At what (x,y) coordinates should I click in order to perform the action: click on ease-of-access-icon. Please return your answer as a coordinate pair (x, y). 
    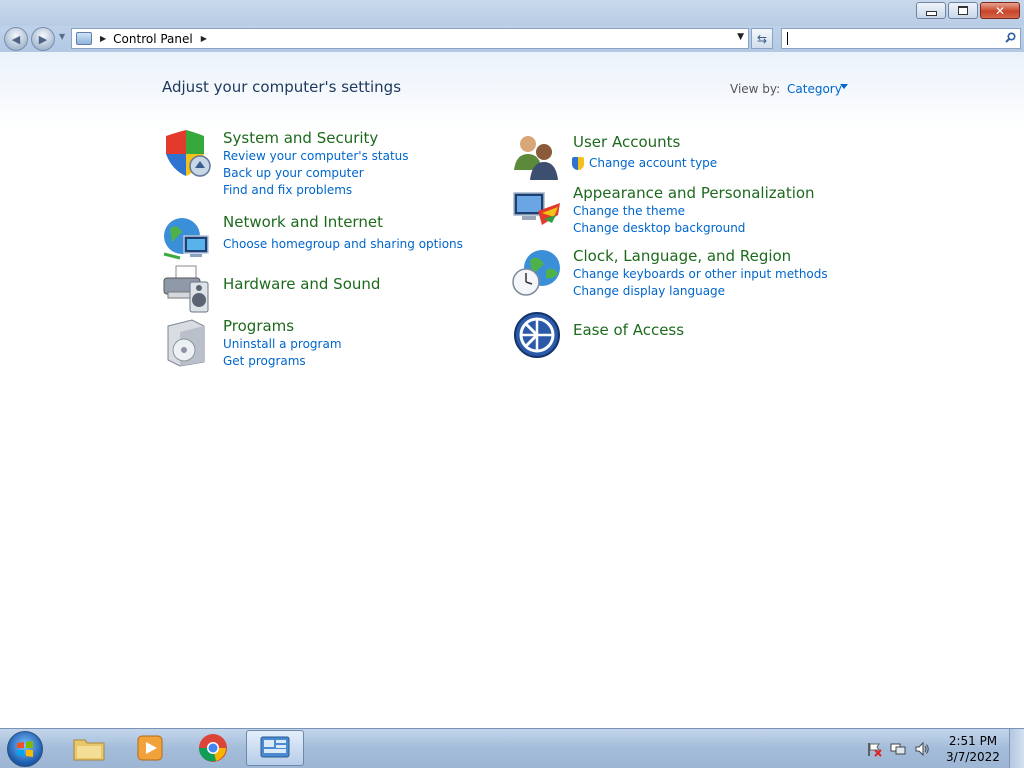
    Looking at the image, I should click on (537, 335).